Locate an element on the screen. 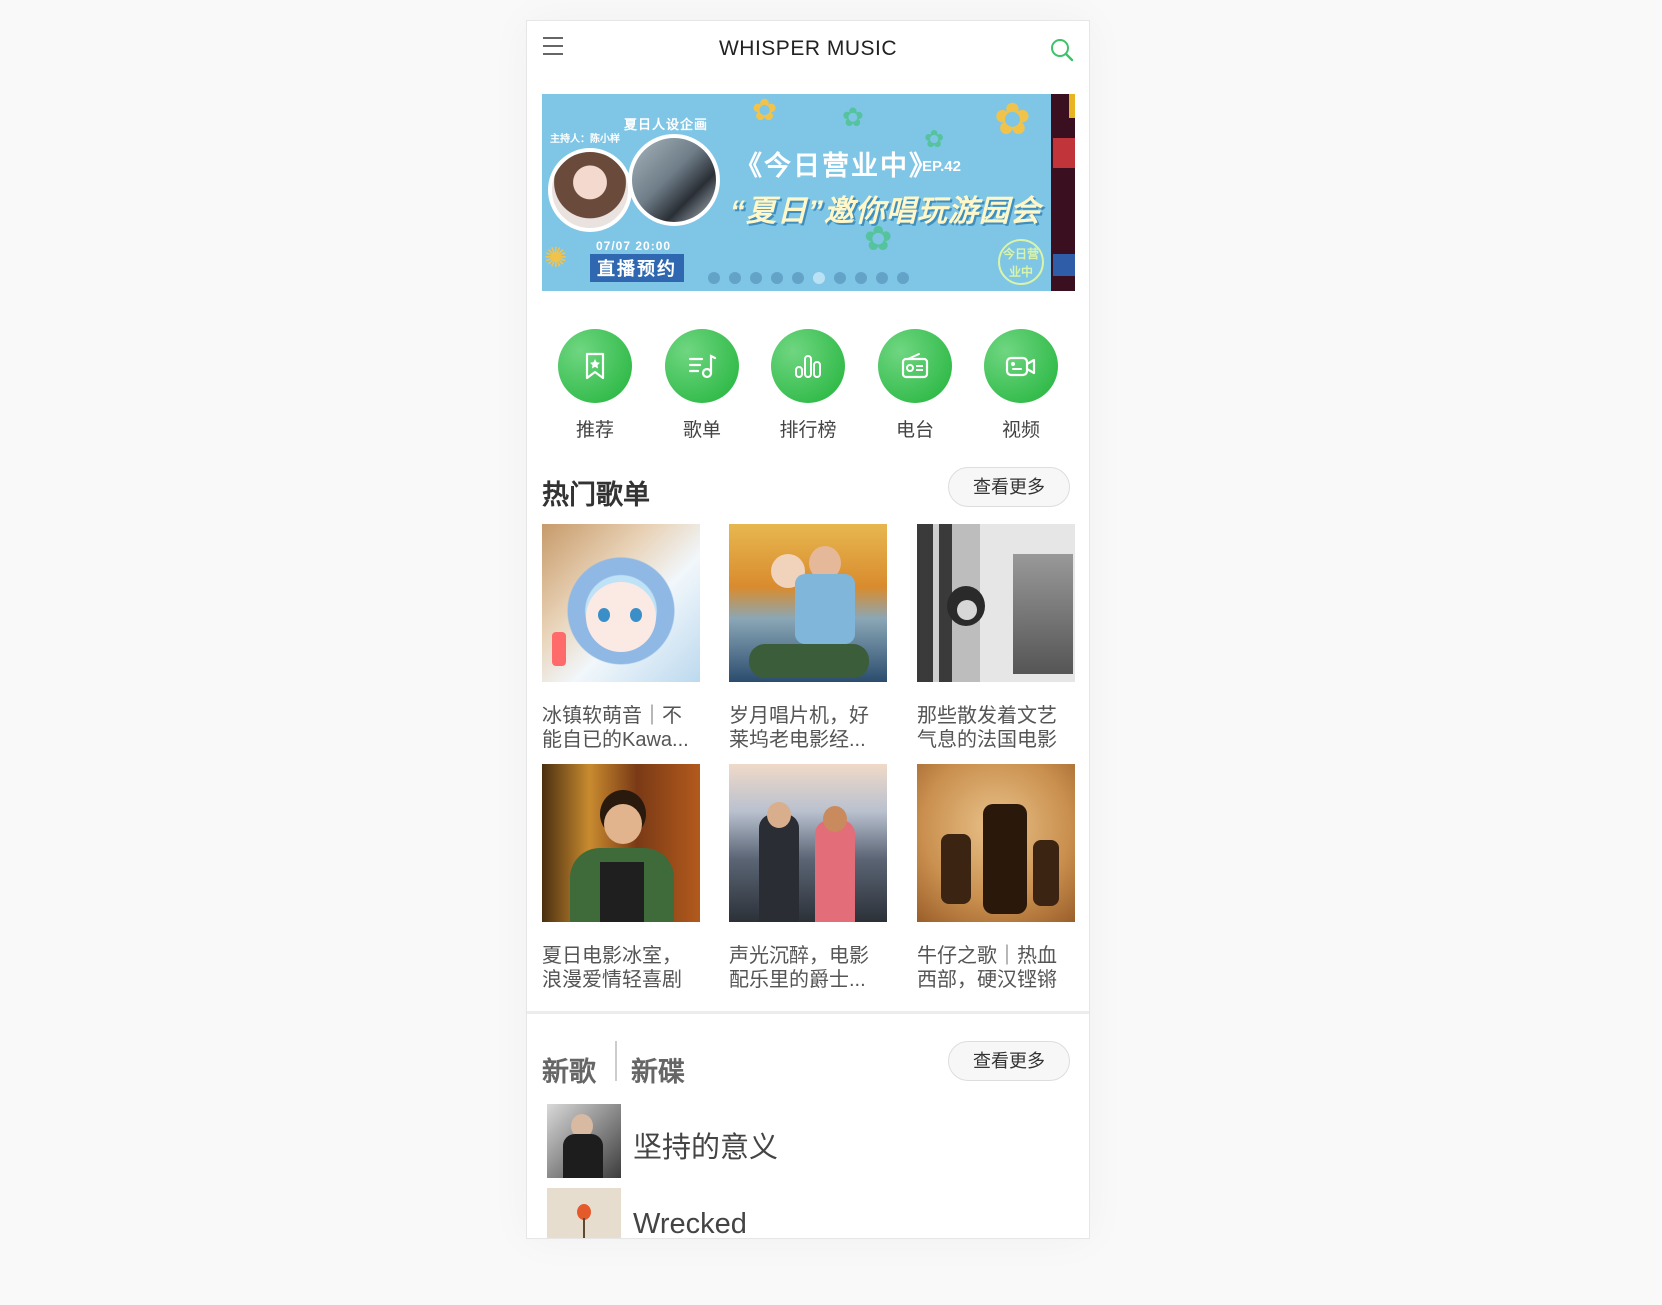 The width and height of the screenshot is (1662, 1305). nav-radio: 电台 is located at coordinates (915, 385).